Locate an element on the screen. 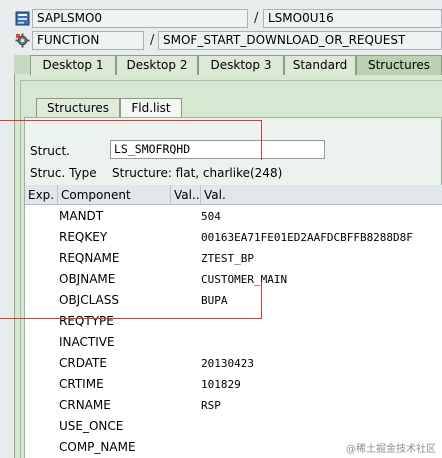  table-row: USE_ONCE is located at coordinates (233, 426).